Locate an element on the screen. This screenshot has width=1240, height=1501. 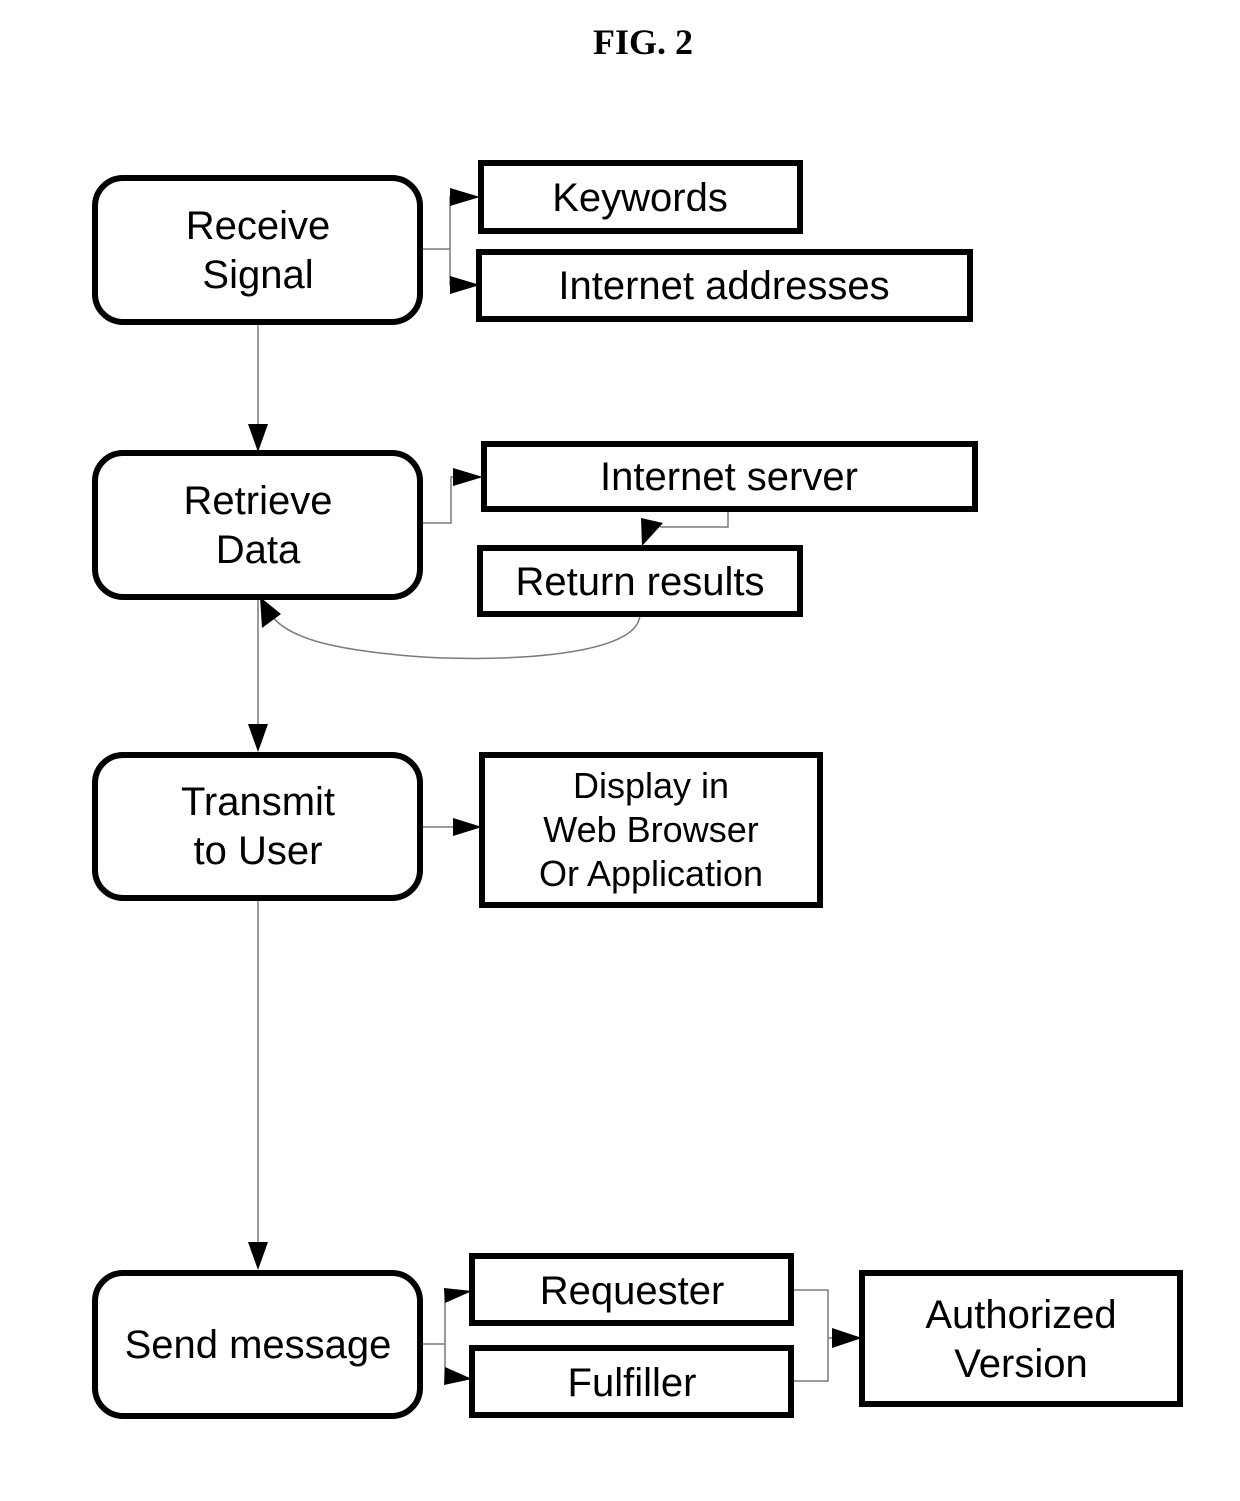
connector-receive-to-keywords is located at coordinates (445, 223).